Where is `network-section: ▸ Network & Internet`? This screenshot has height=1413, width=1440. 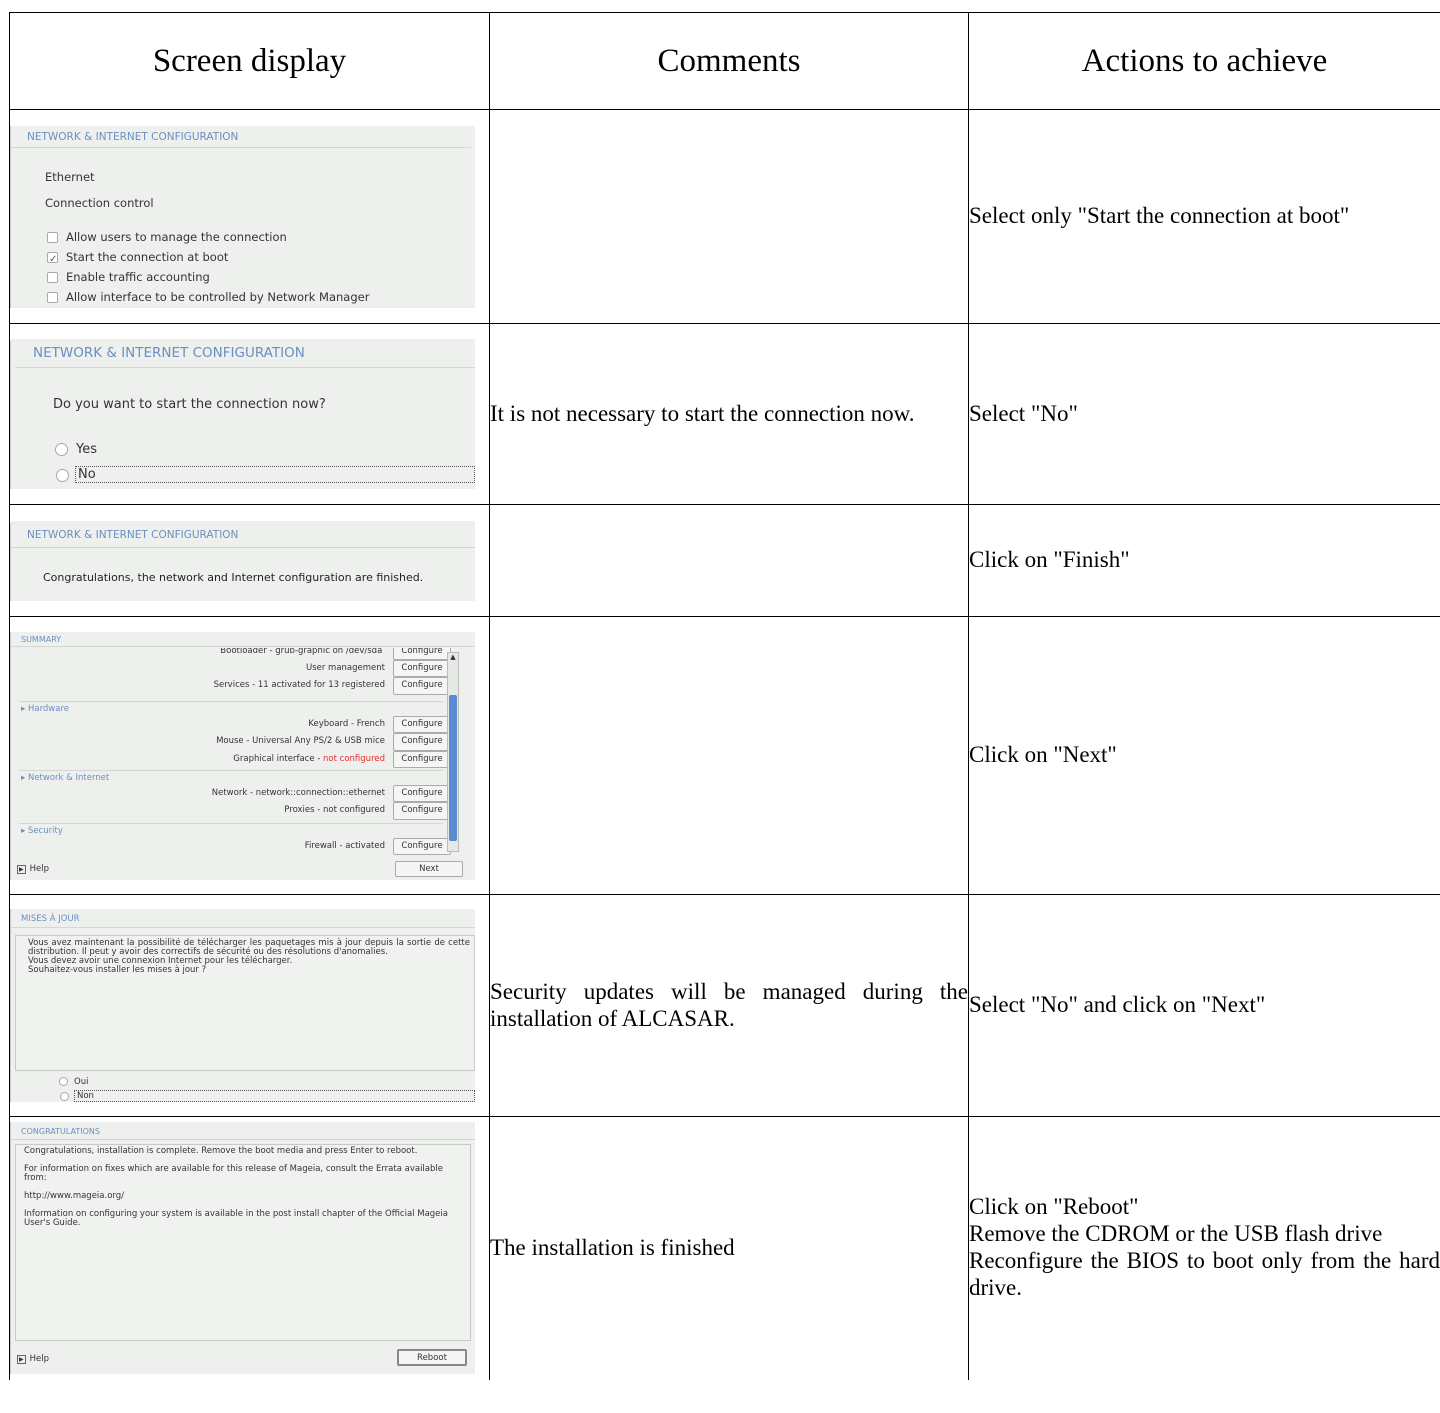
network-section: ▸ Network & Internet is located at coordinates (231, 776).